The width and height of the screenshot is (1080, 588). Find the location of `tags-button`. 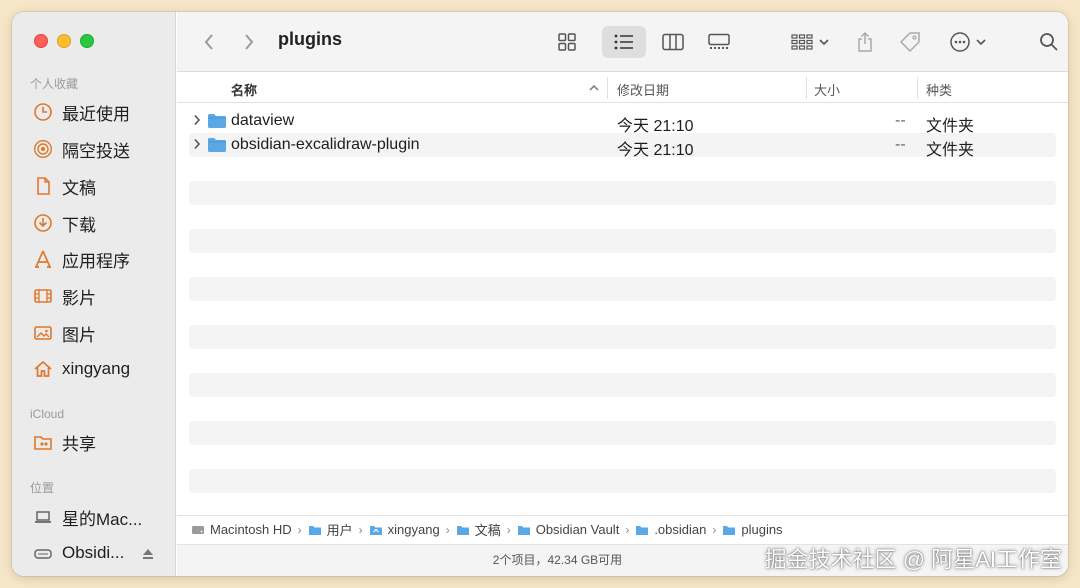

tags-button is located at coordinates (910, 42).